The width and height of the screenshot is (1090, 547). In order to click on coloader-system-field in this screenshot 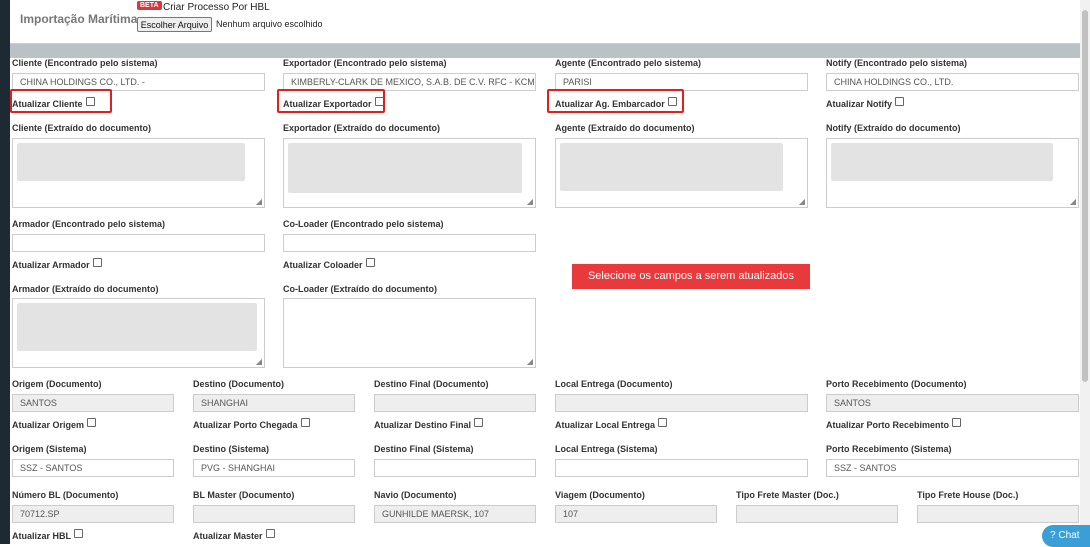, I will do `click(409, 243)`.